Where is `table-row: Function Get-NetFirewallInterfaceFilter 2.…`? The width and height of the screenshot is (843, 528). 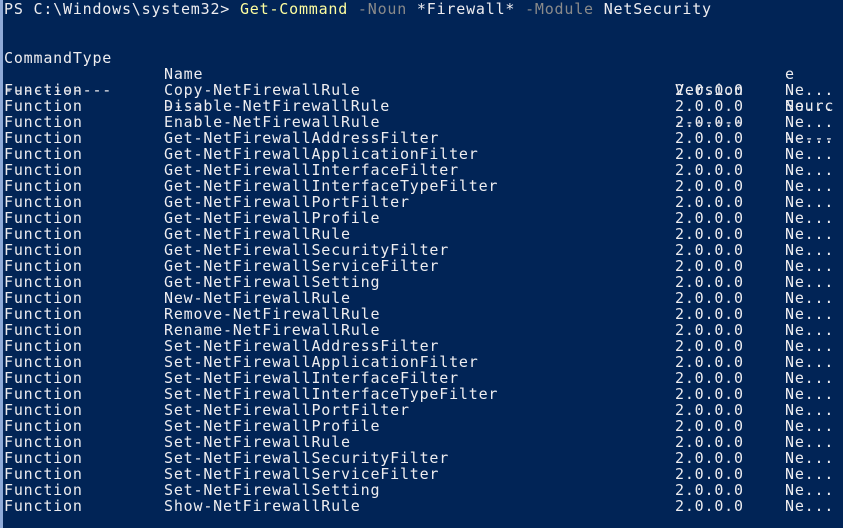 table-row: Function Get-NetFirewallInterfaceFilter 2.… is located at coordinates (423, 170).